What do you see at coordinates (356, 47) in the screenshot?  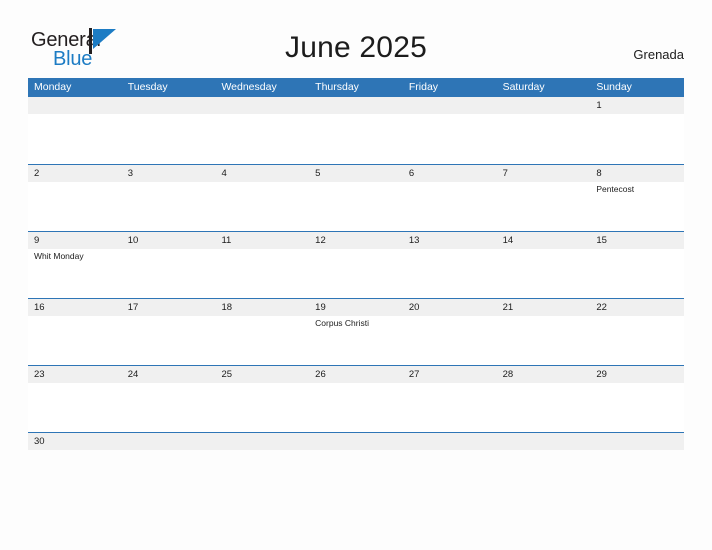 I see `page-title: June 2025` at bounding box center [356, 47].